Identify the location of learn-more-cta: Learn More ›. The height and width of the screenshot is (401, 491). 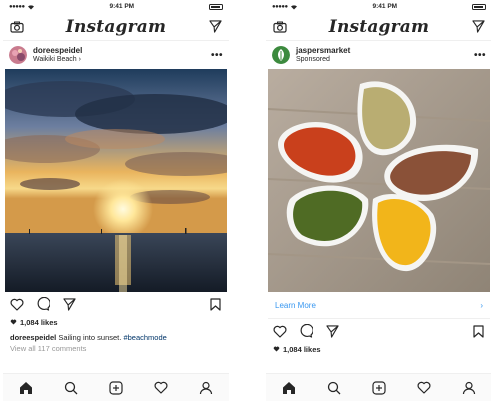
(379, 305).